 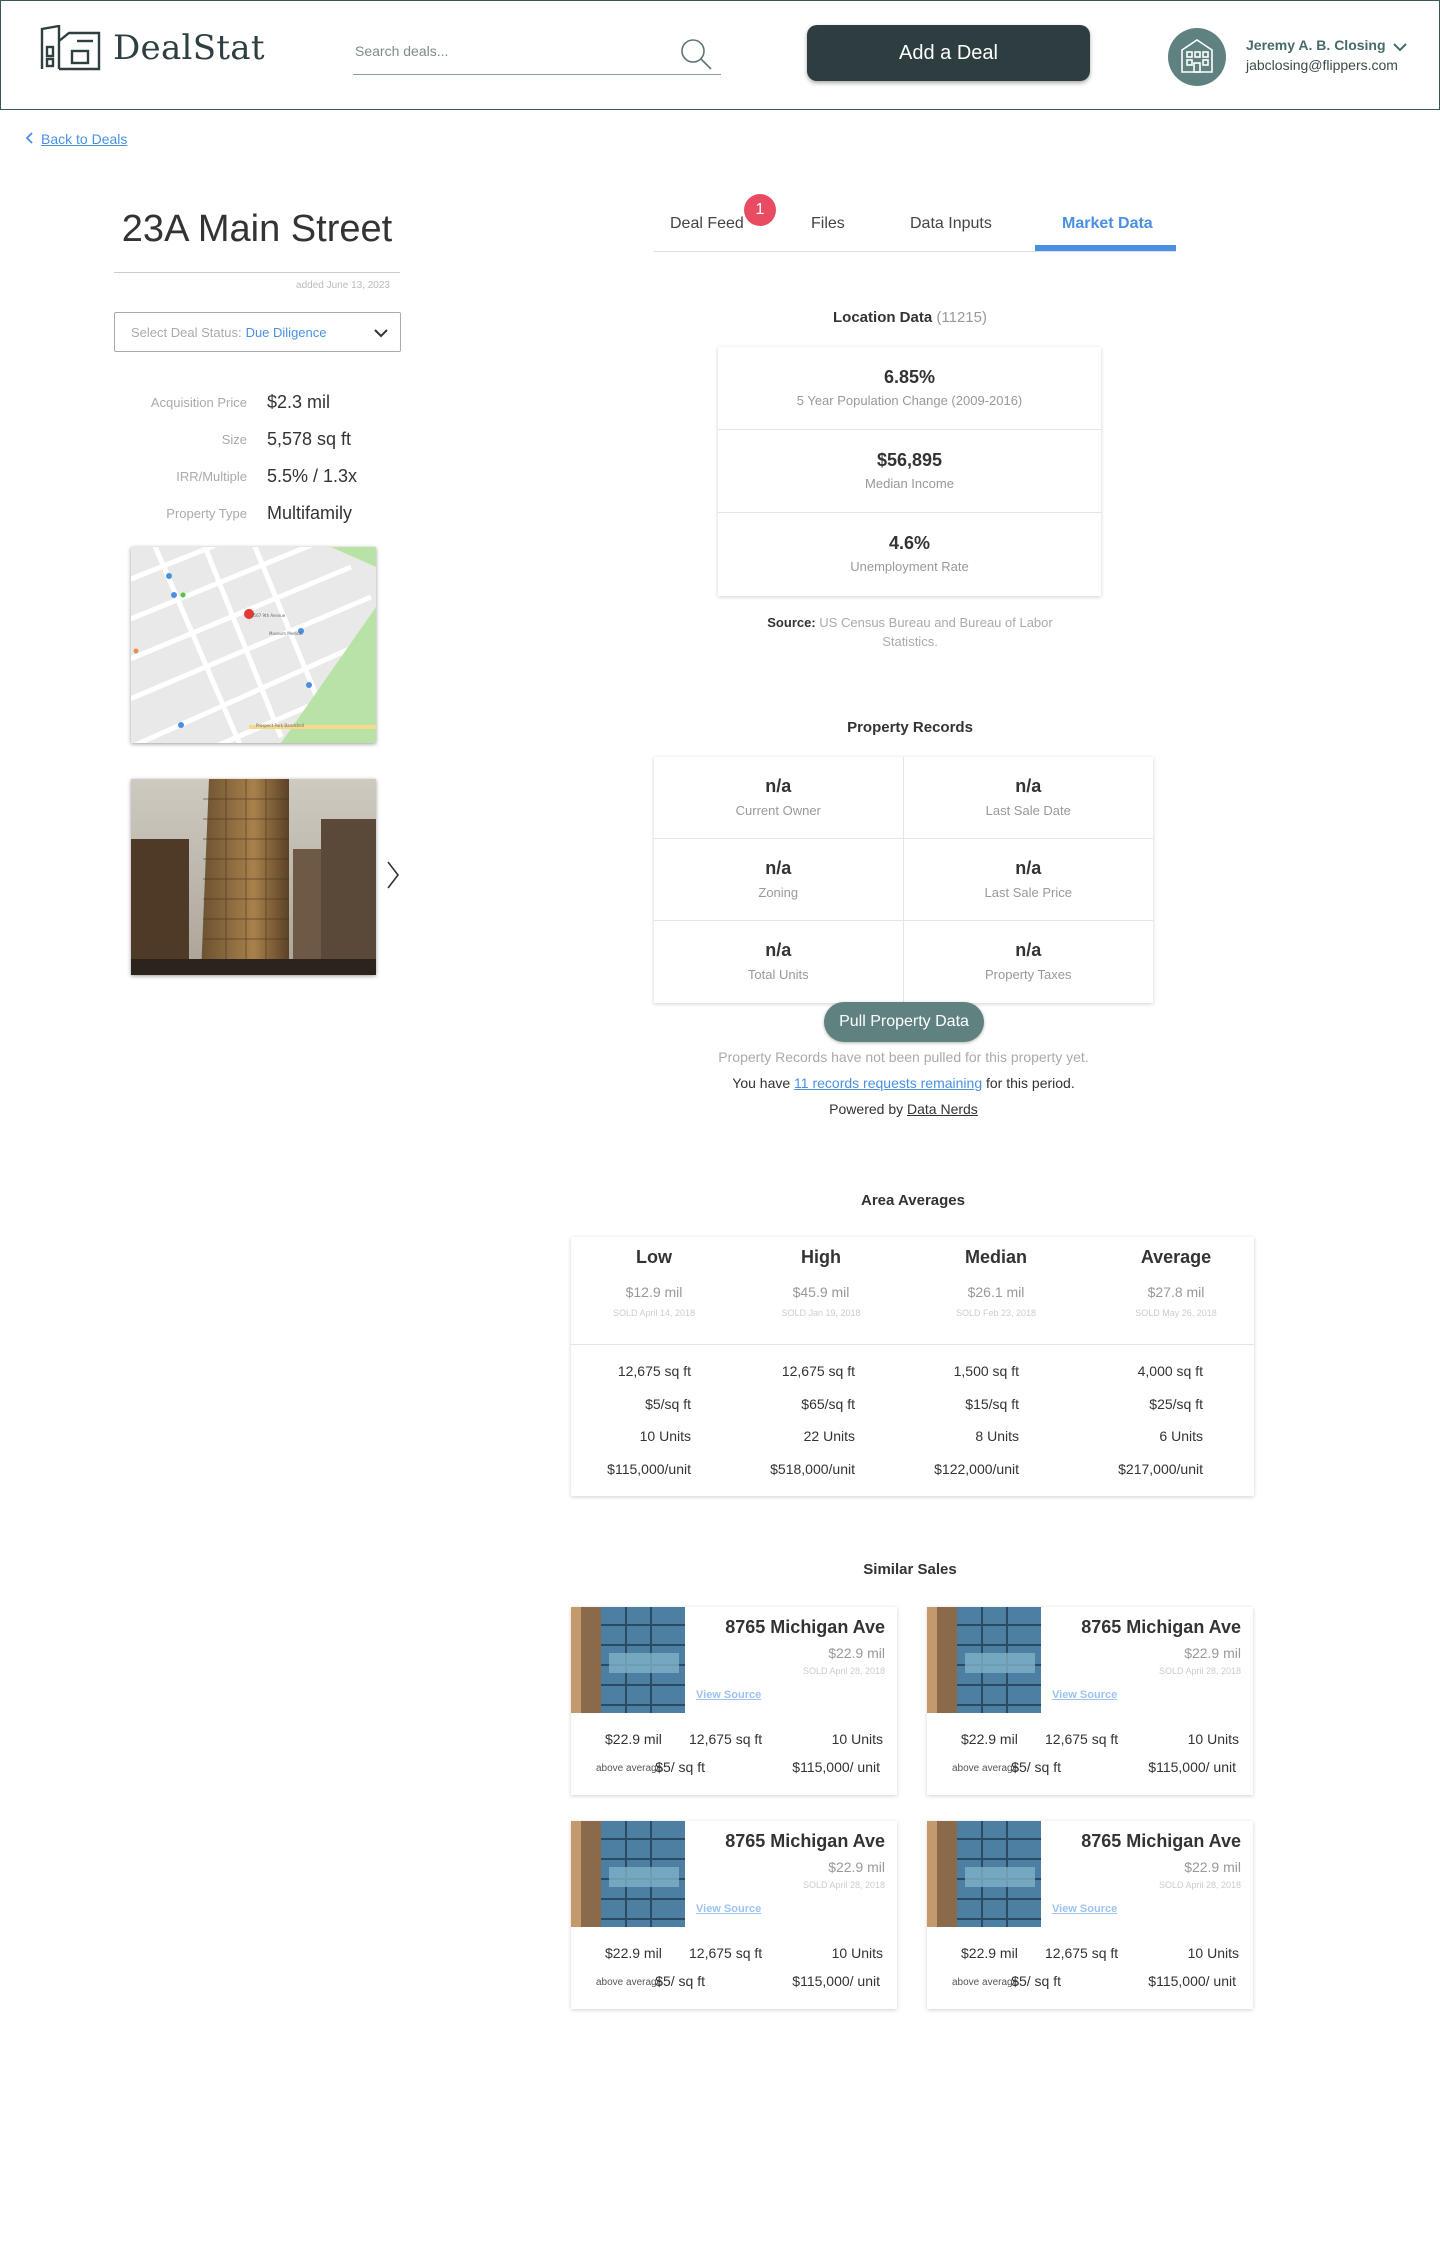 I want to click on avg-heading: Low, so click(x=654, y=1257).